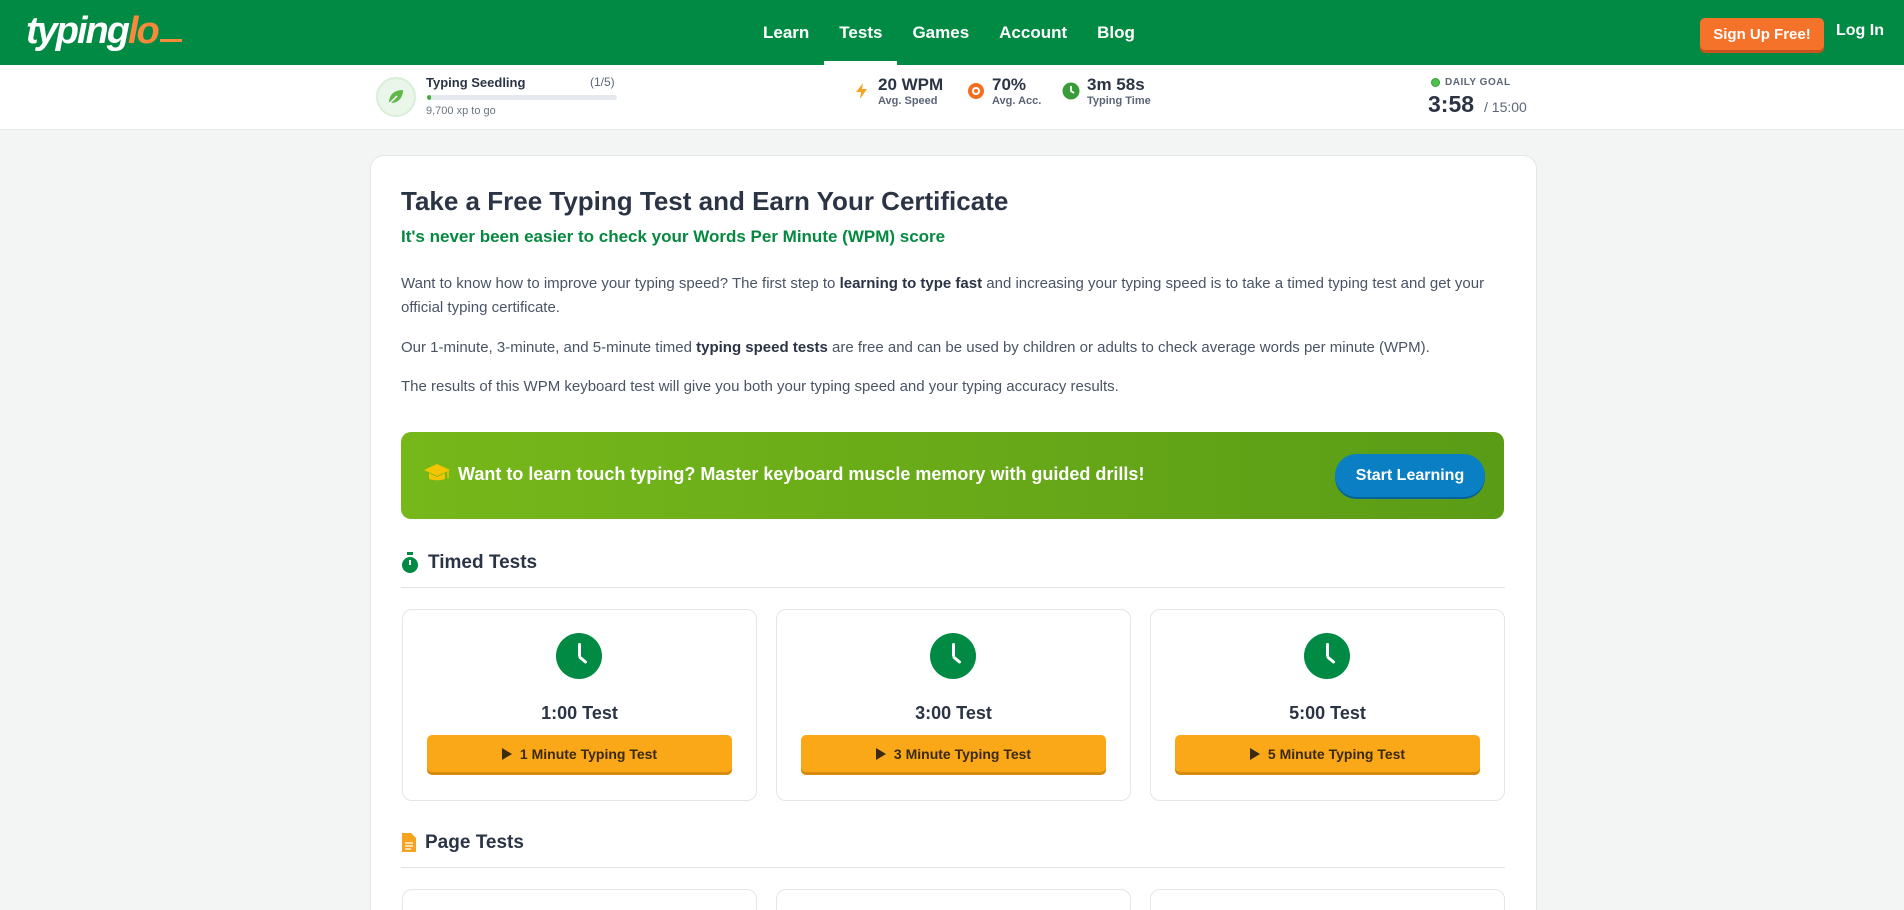 The height and width of the screenshot is (910, 1904). Describe the element at coordinates (976, 91) in the screenshot. I see `target-icon` at that location.